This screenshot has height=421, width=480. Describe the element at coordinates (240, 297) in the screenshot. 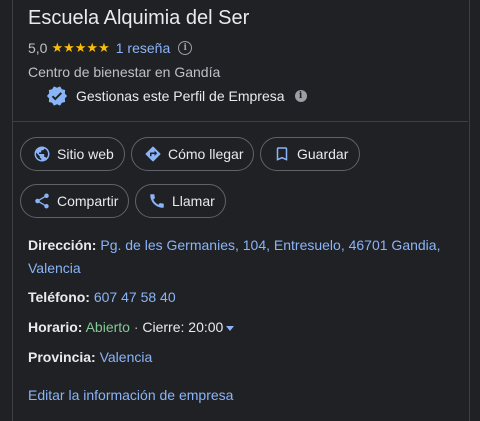

I see `phone-row: Teléfono: 607 47 58 40` at that location.